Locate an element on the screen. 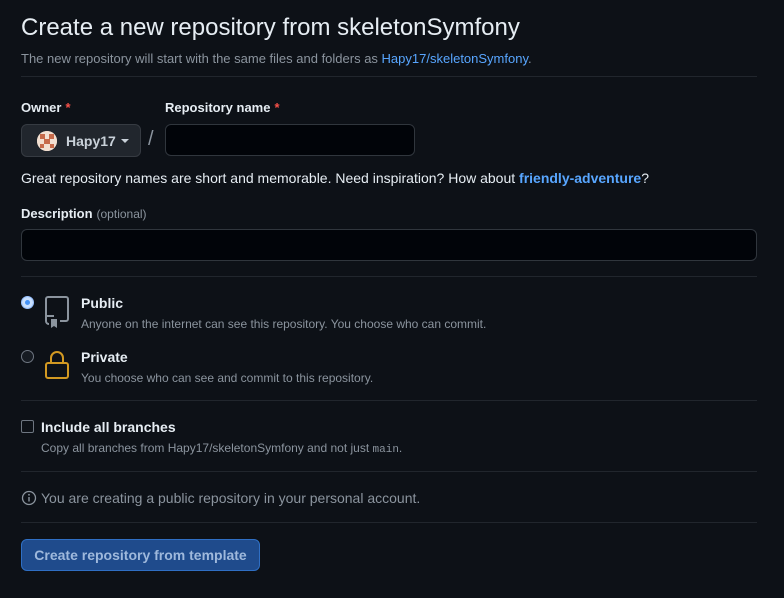 Image resolution: width=784 pixels, height=598 pixels. private-radio is located at coordinates (27, 356).